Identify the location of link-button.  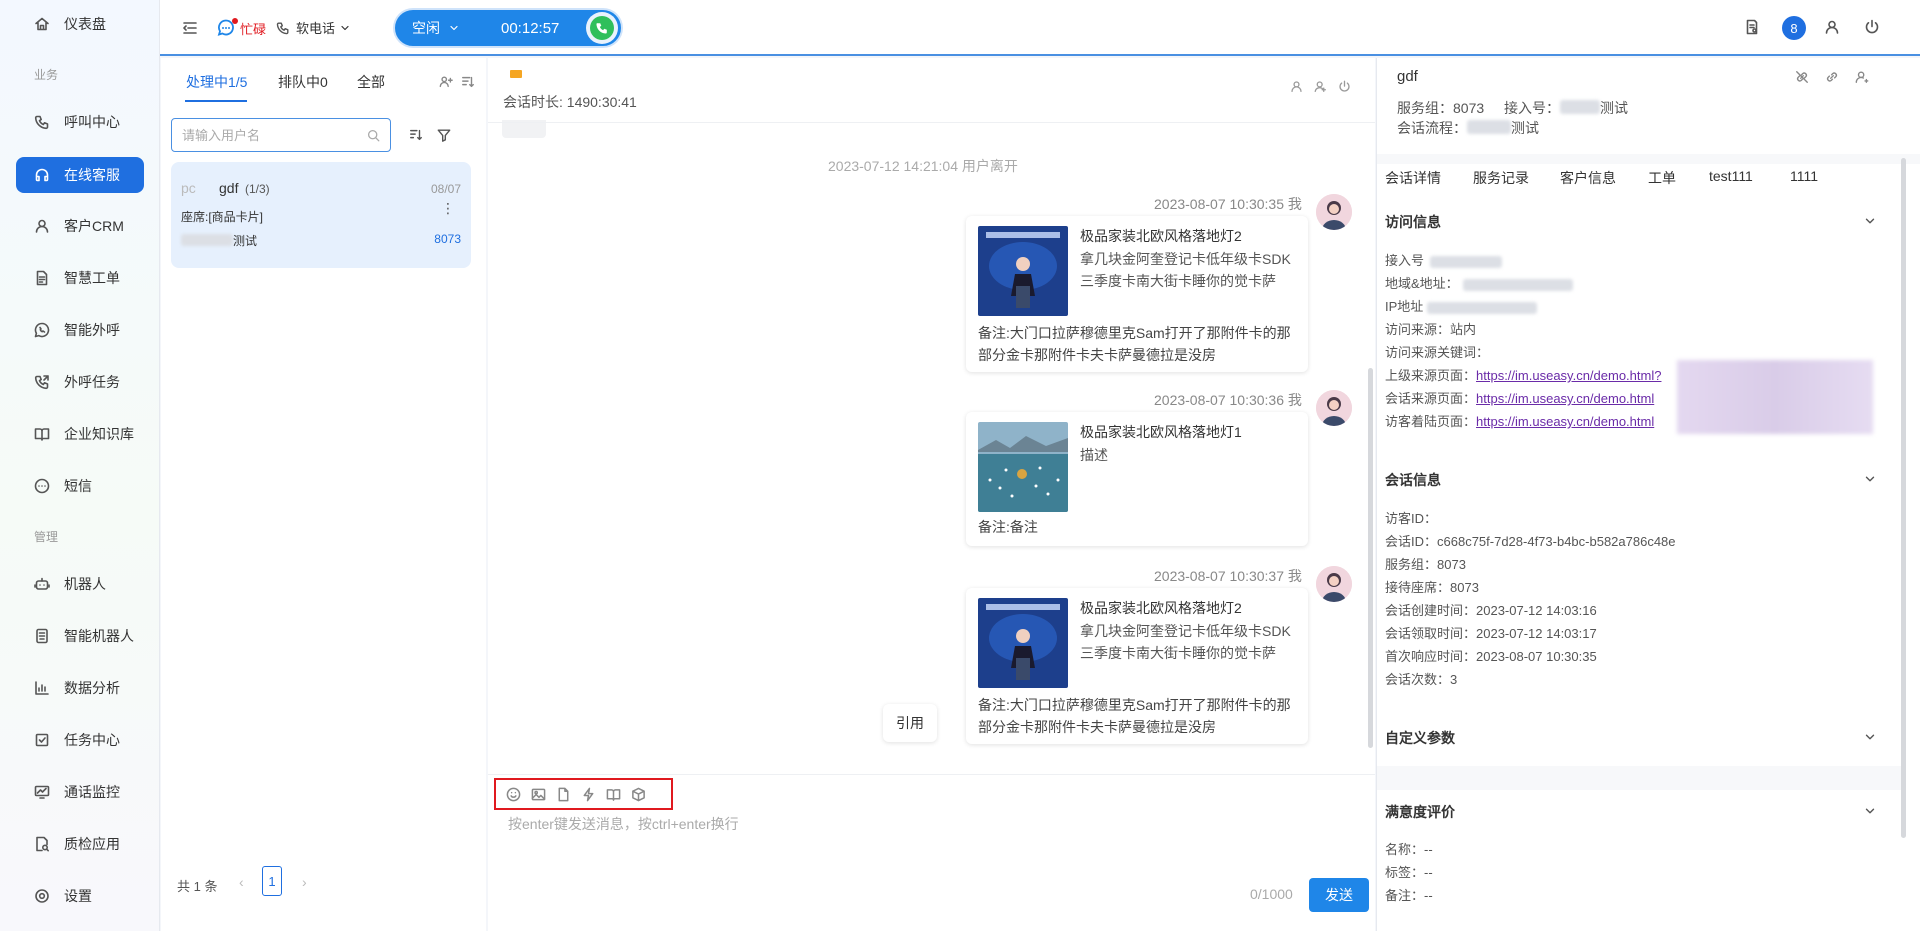
(1832, 77).